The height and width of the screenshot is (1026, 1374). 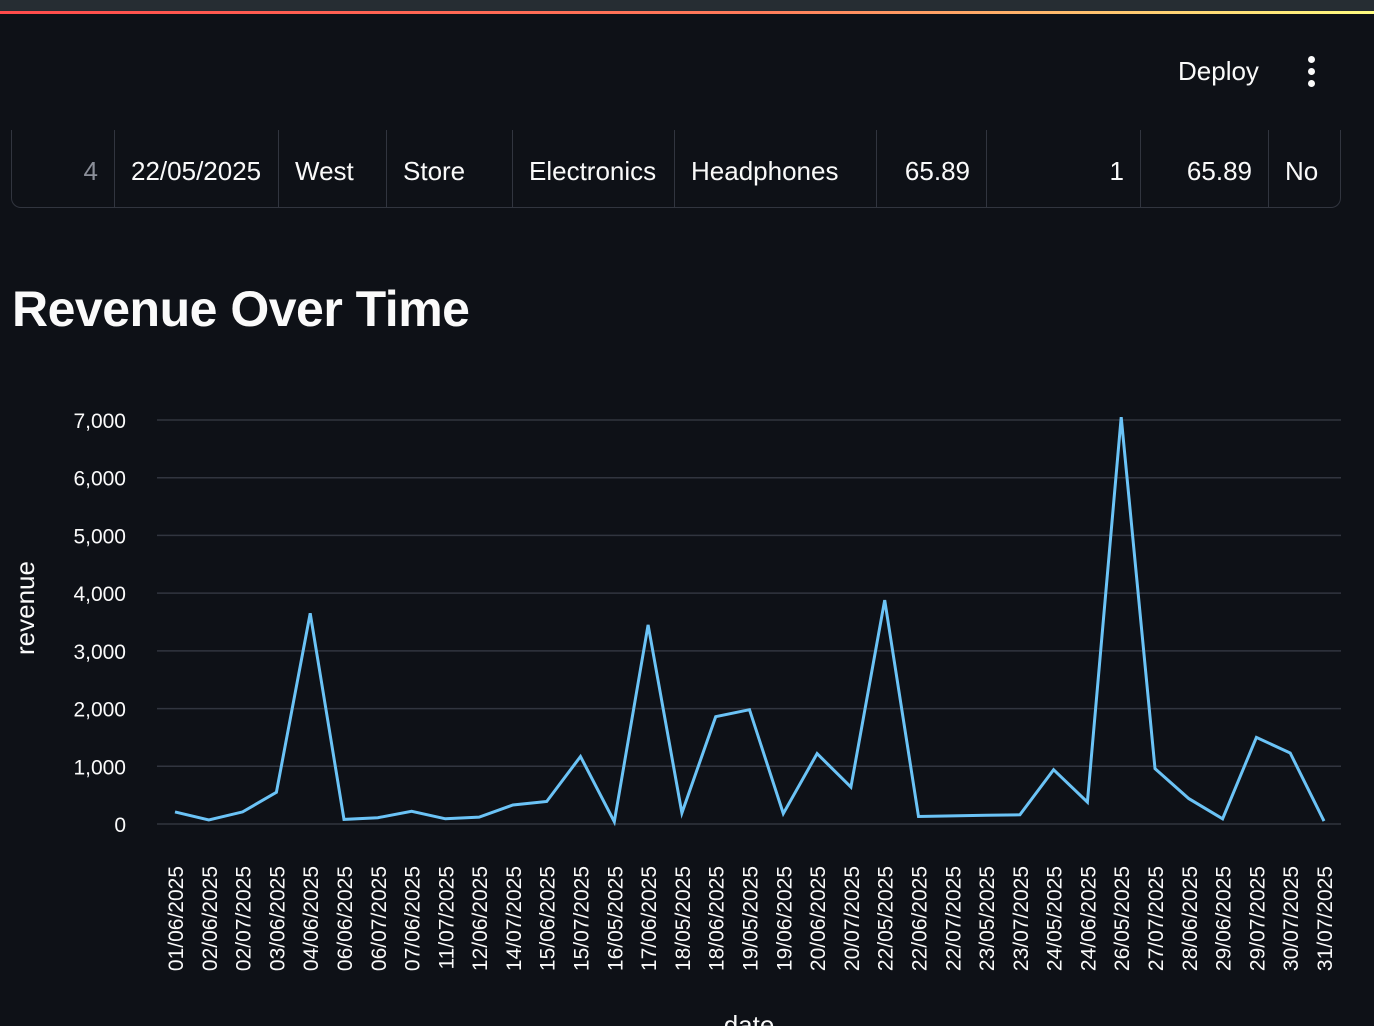 I want to click on section-title: Revenue Over Time, so click(x=241, y=309).